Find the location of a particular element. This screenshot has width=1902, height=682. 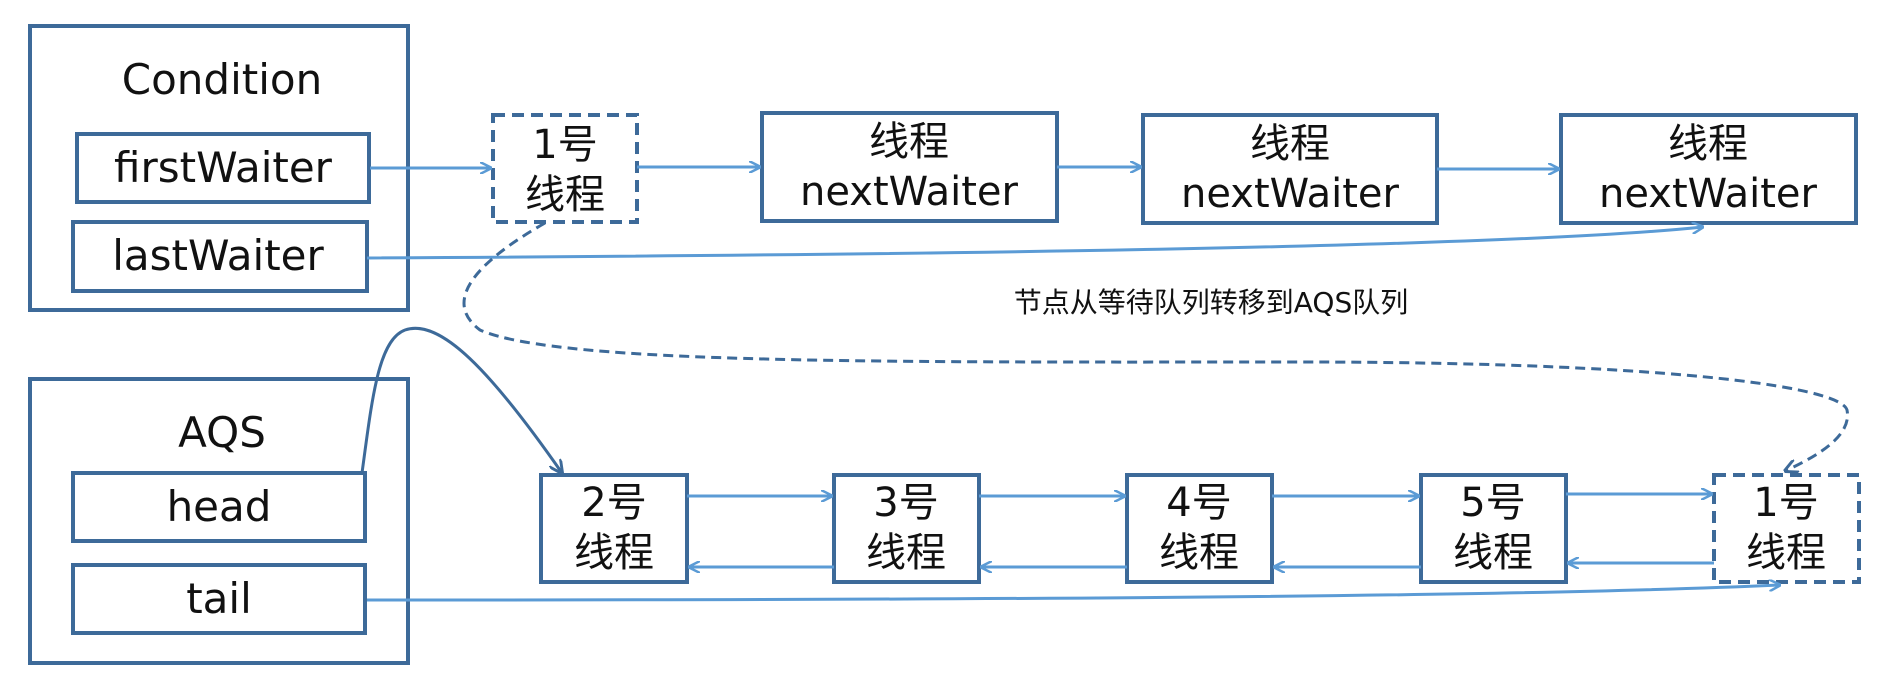

condition-object: Condition firstWaiter lastWaiter is located at coordinates (219, 168).